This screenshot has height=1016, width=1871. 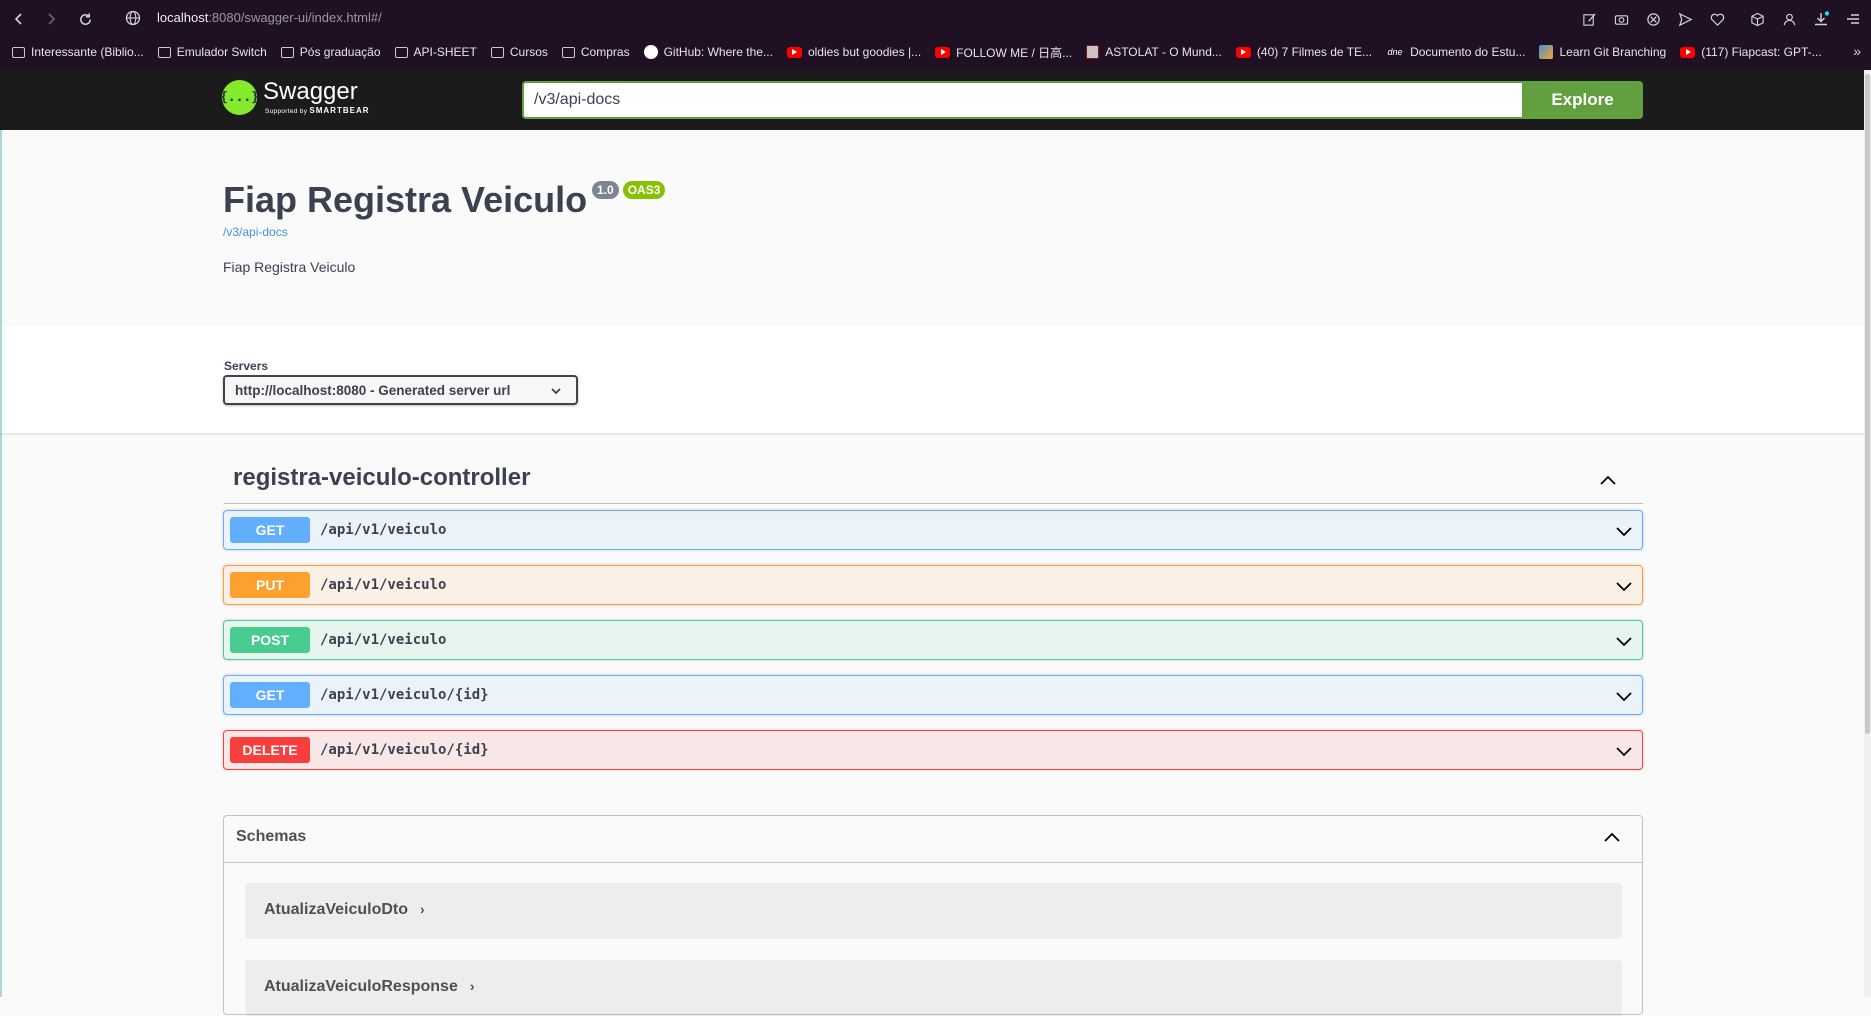 I want to click on scrollbar-thumb, so click(x=1867, y=404).